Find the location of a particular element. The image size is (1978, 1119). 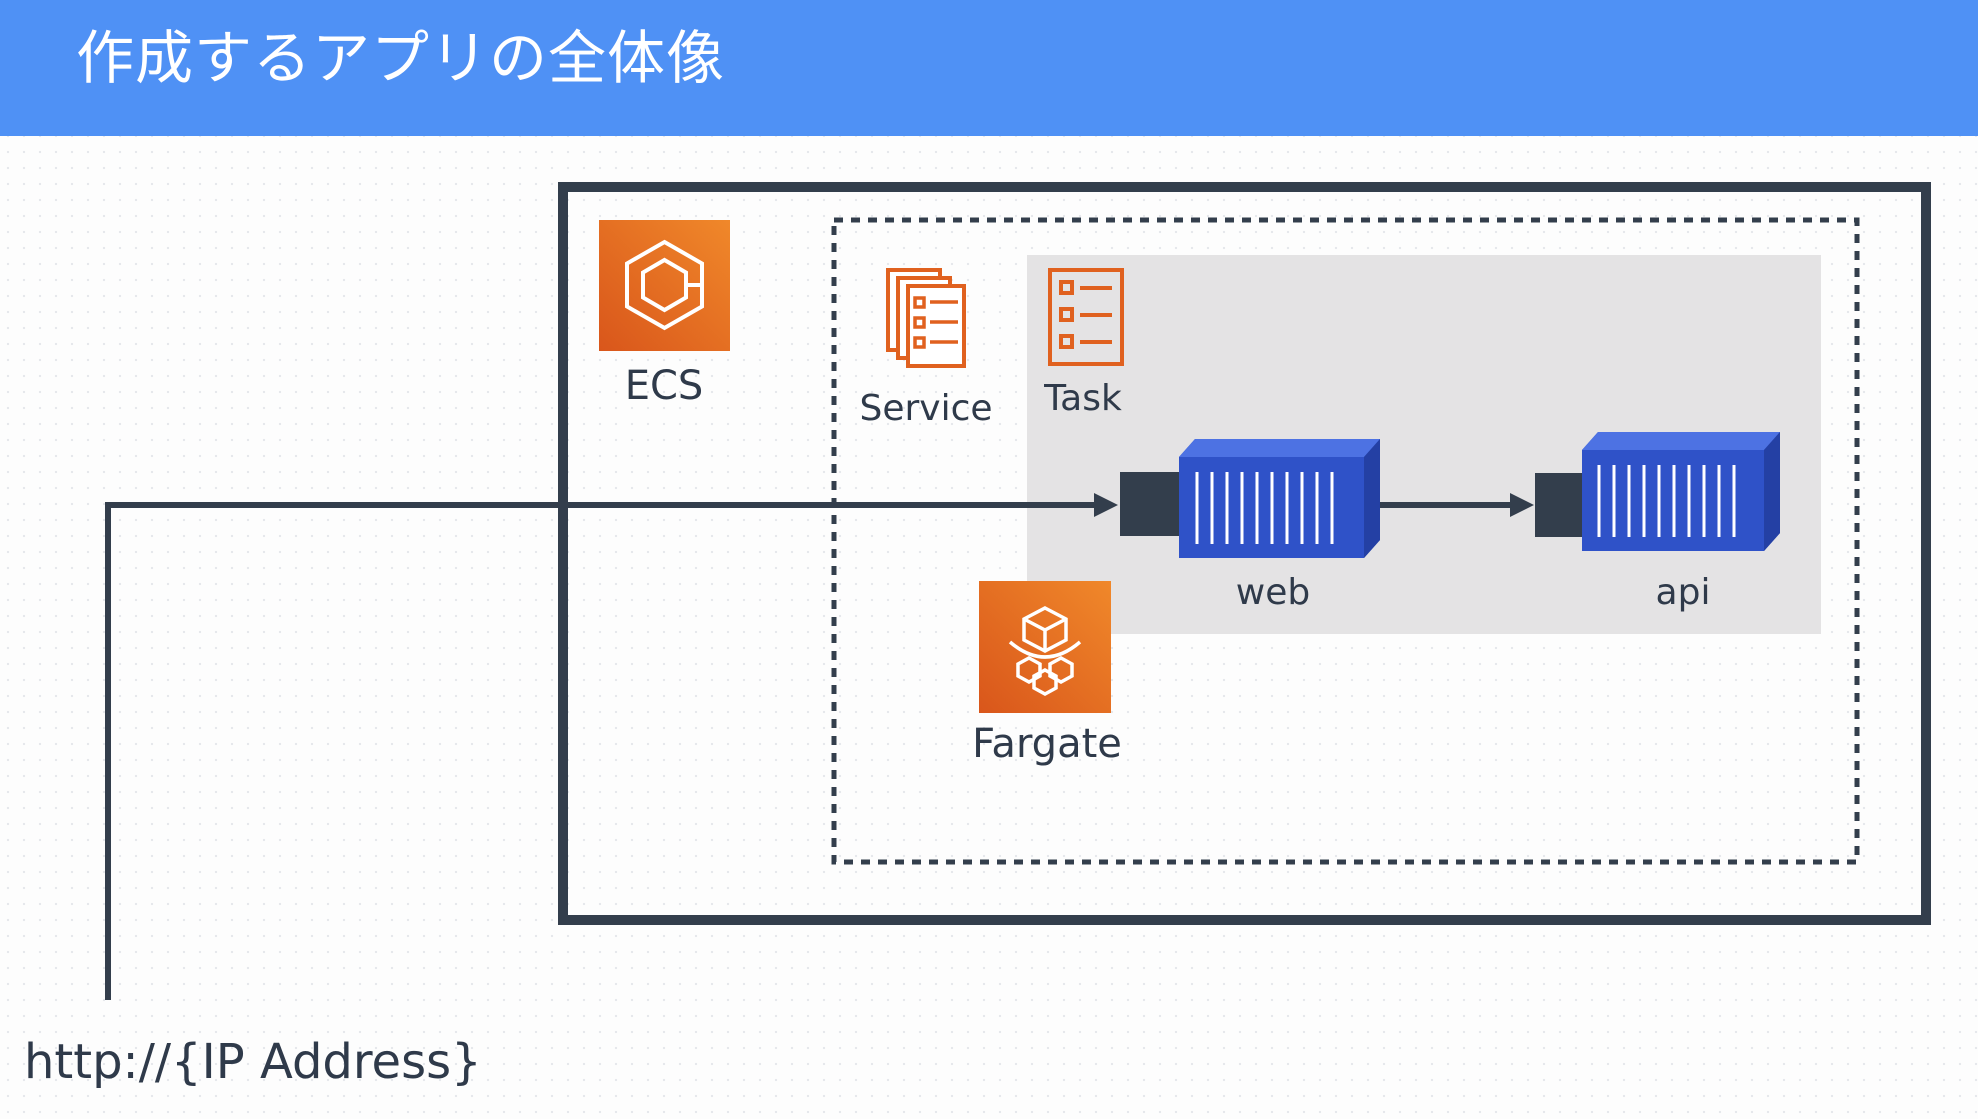

web-container-label: web is located at coordinates (1273, 592).